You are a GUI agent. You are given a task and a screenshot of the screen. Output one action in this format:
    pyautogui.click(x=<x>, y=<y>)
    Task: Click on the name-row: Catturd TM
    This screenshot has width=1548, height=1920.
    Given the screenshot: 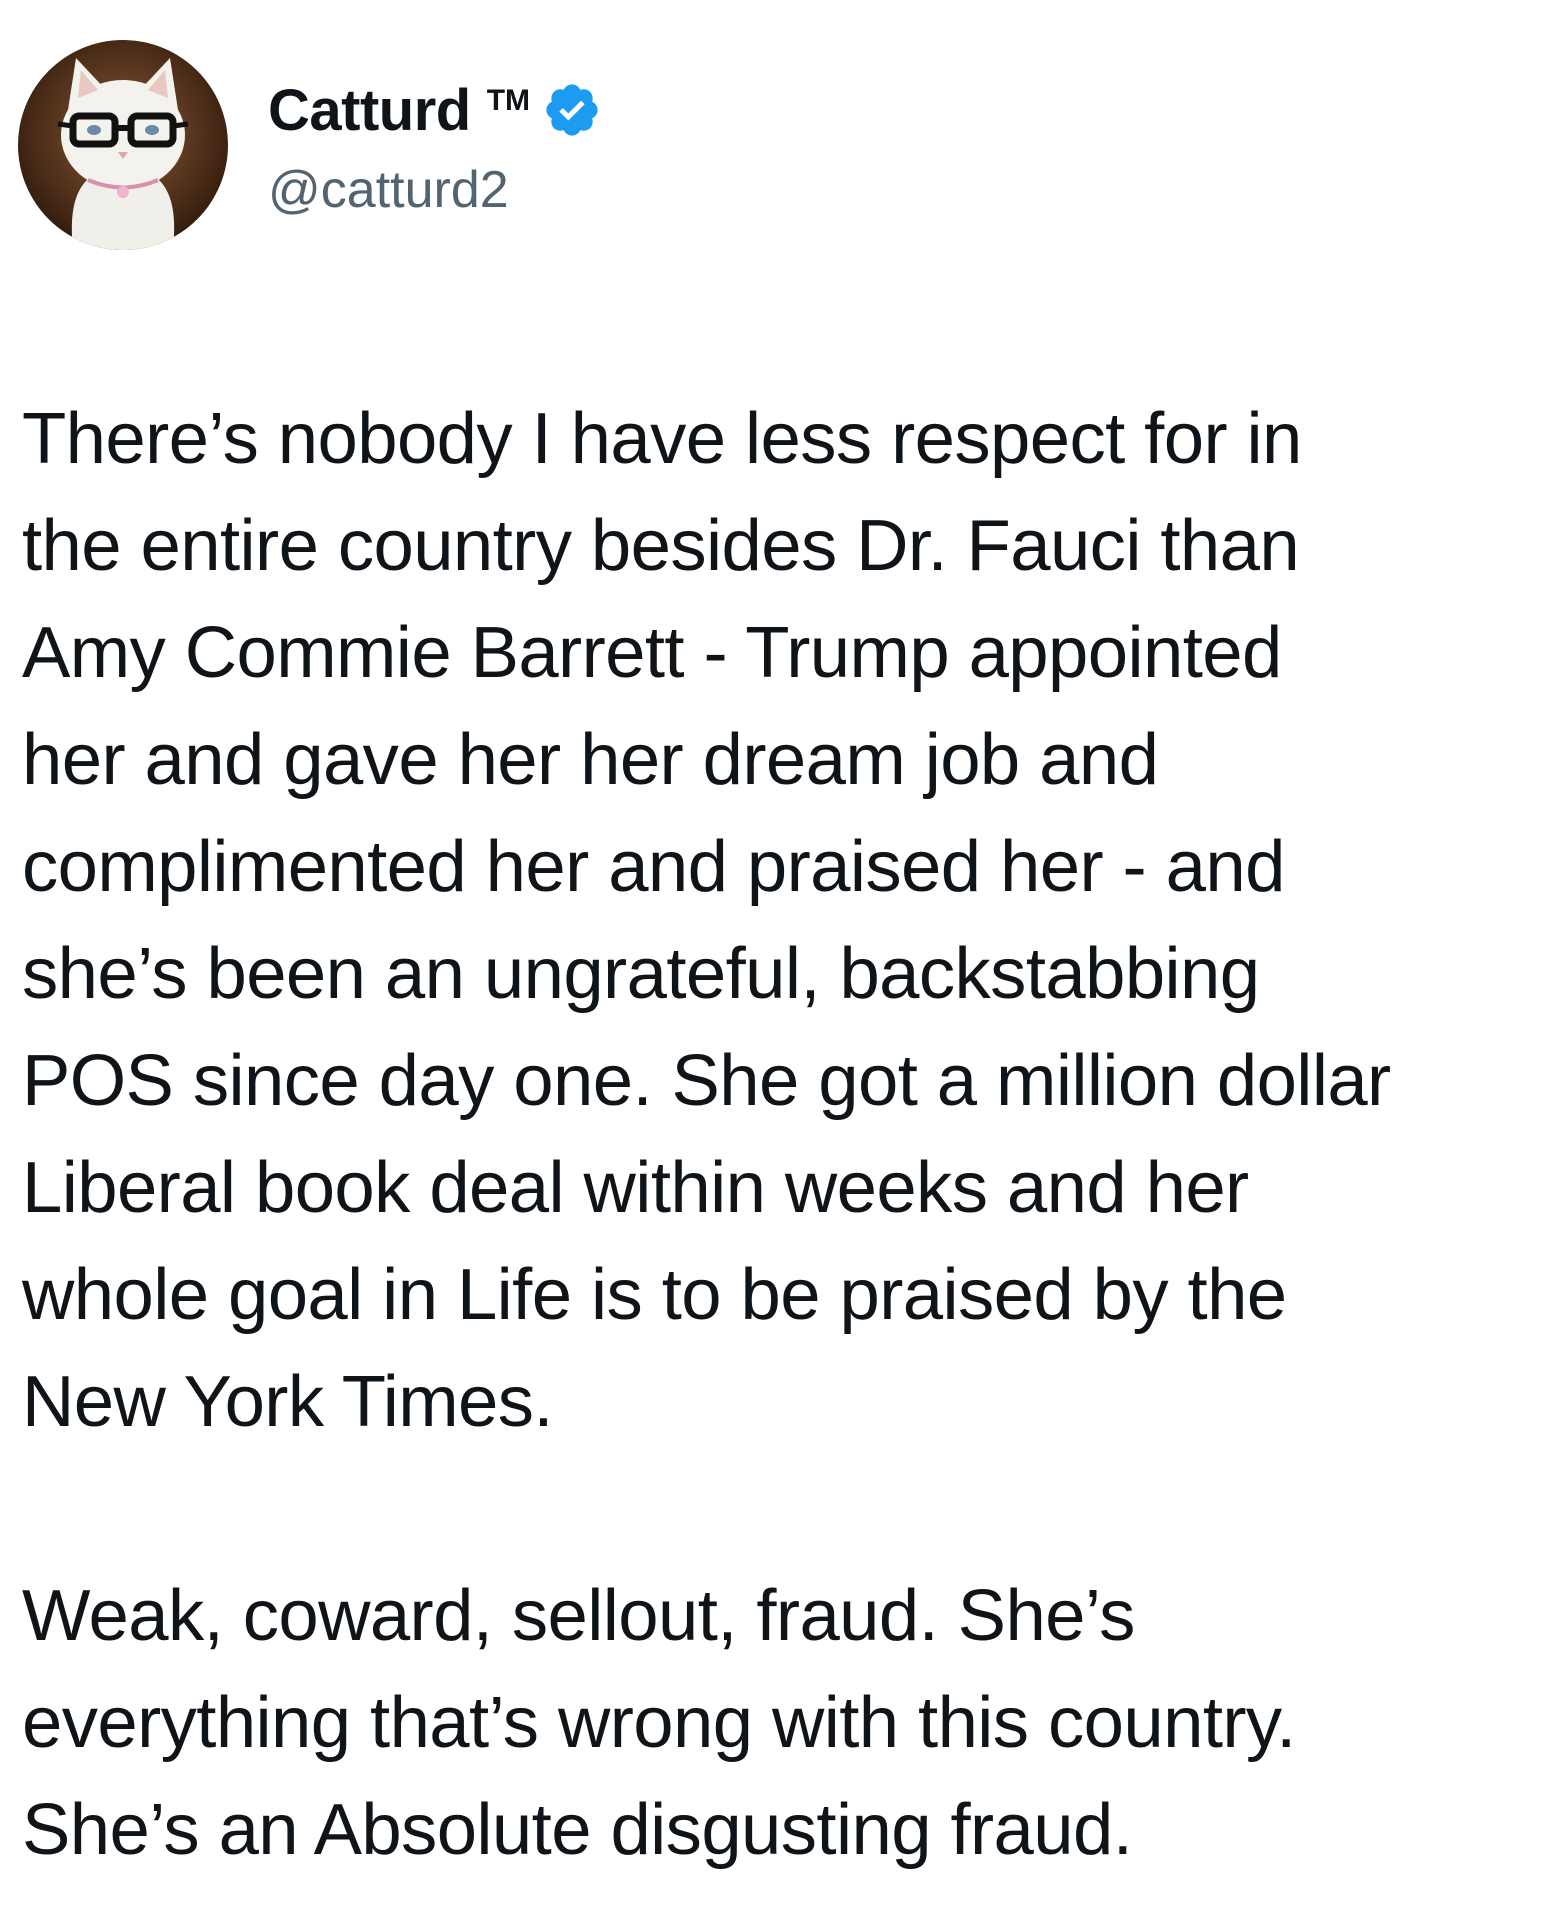 What is the action you would take?
    pyautogui.click(x=435, y=110)
    